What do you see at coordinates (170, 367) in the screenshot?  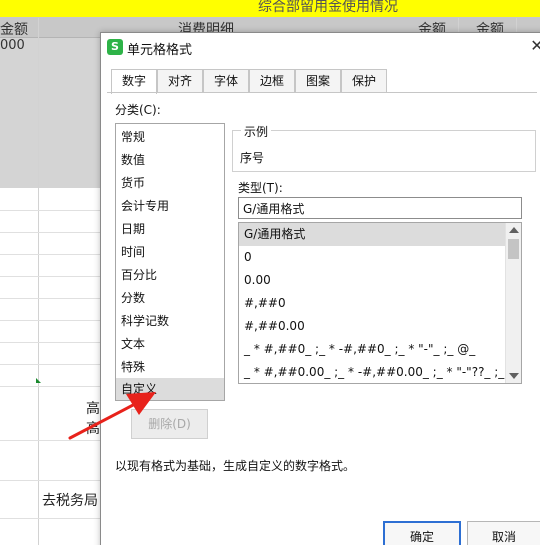 I see `category-item-special: 特殊` at bounding box center [170, 367].